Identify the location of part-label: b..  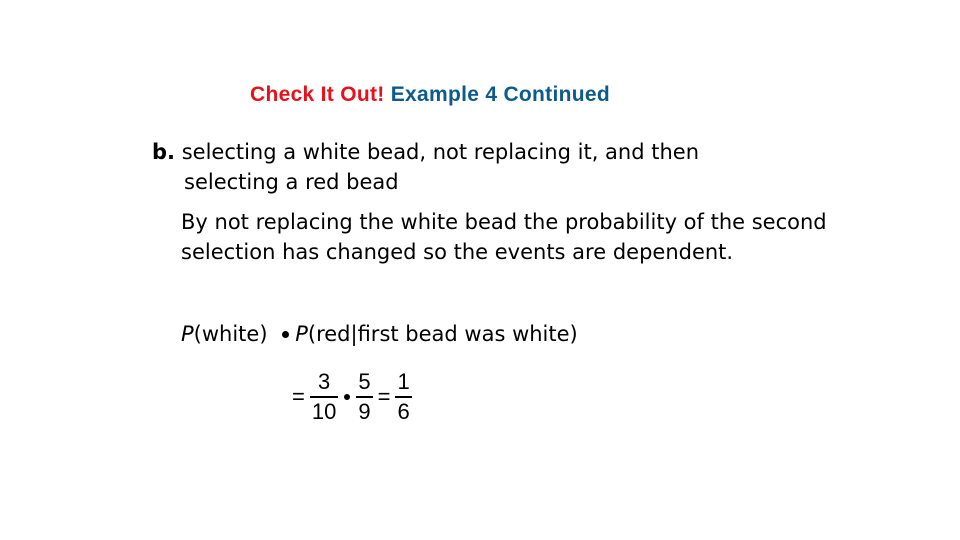
(164, 152).